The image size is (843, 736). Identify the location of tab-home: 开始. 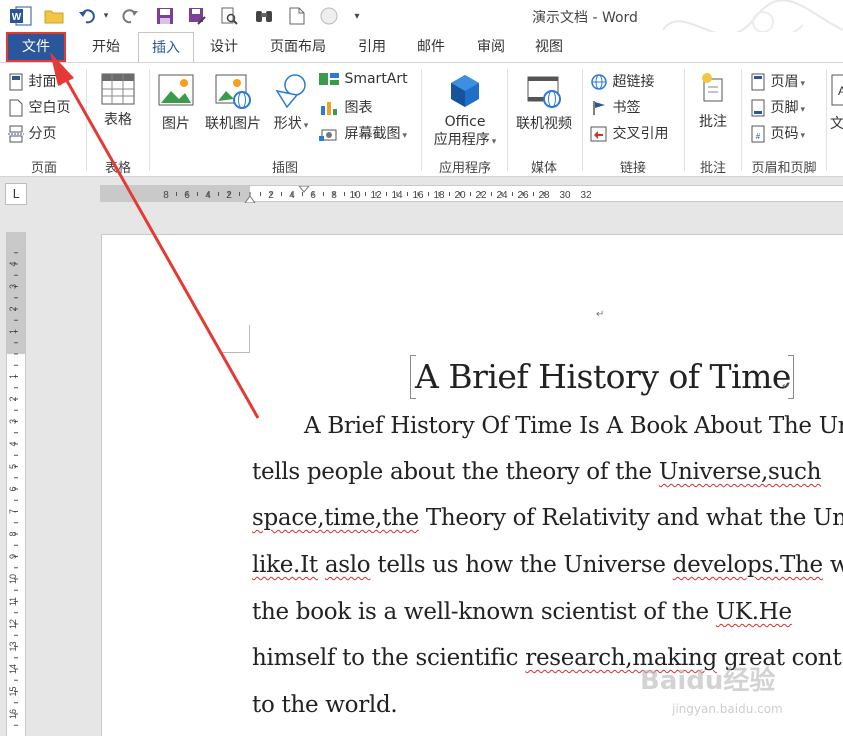
(106, 47).